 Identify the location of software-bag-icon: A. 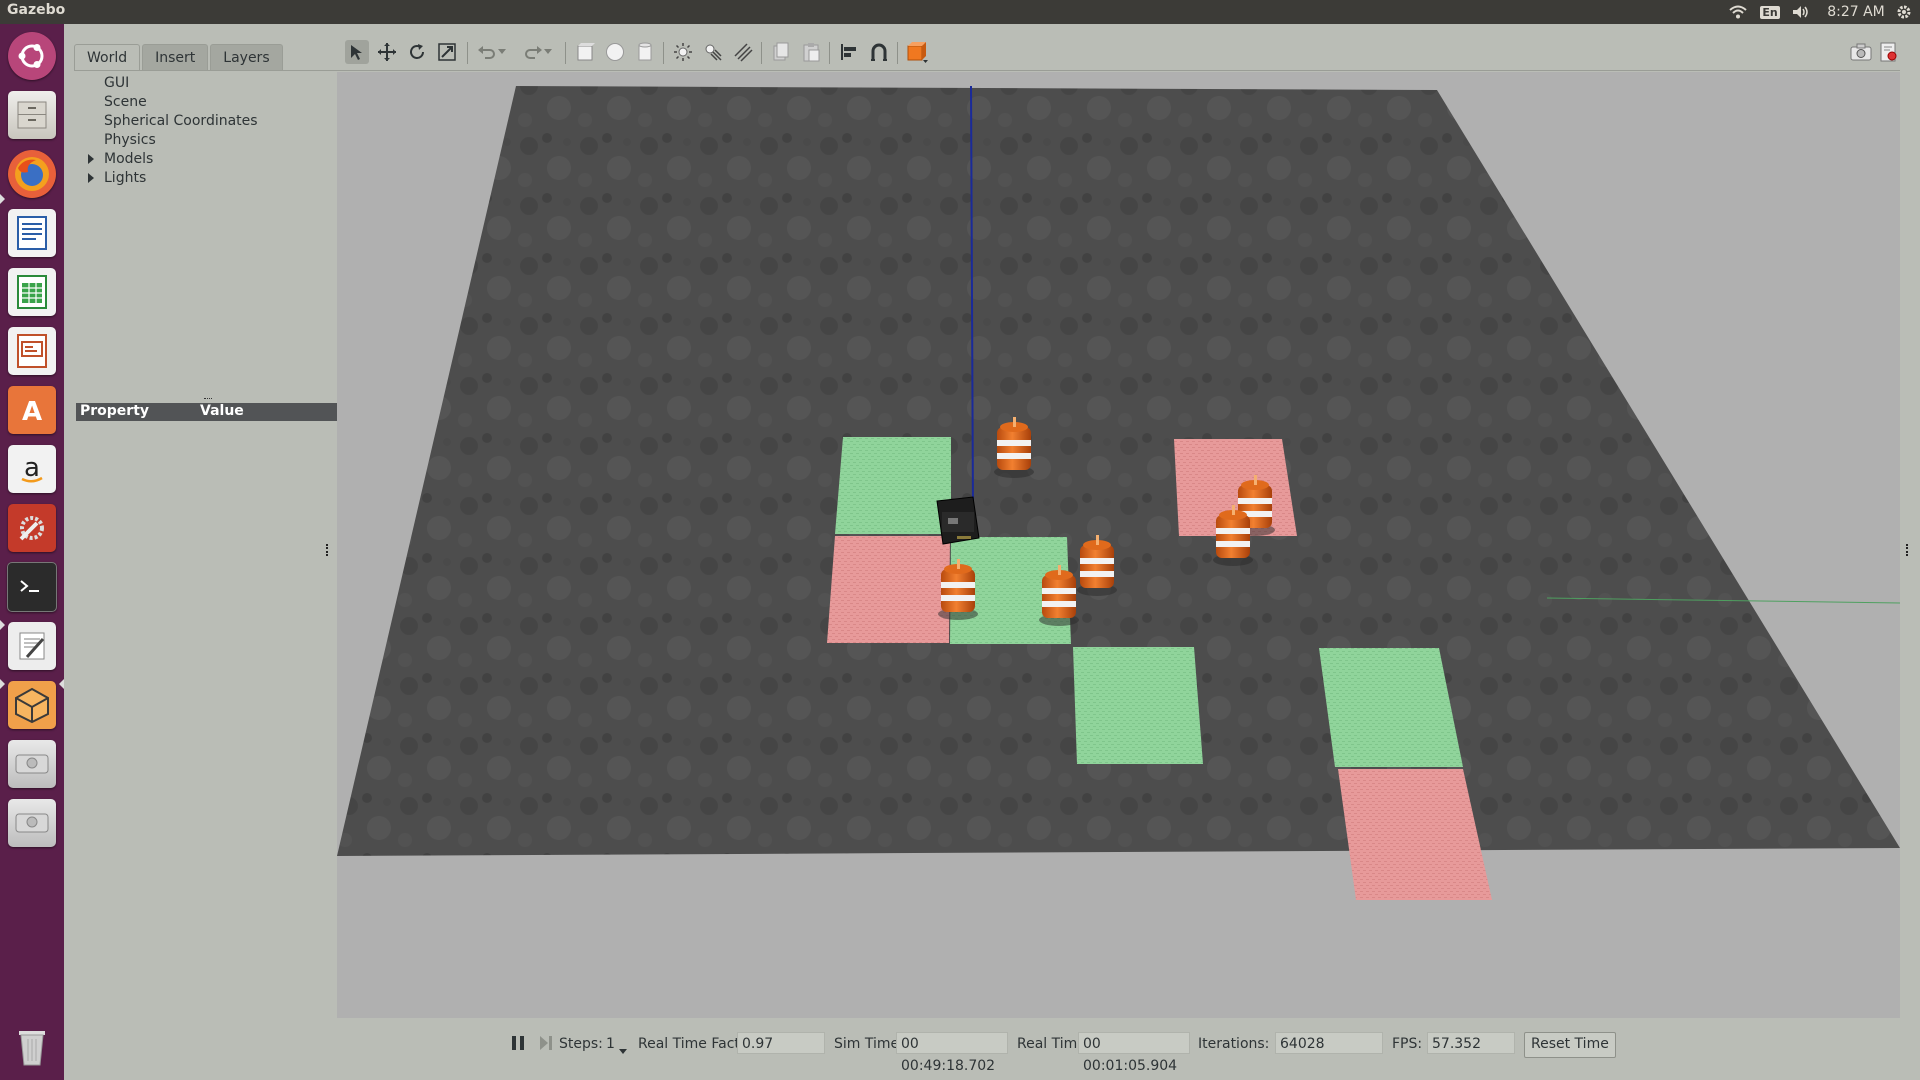
(32, 410).